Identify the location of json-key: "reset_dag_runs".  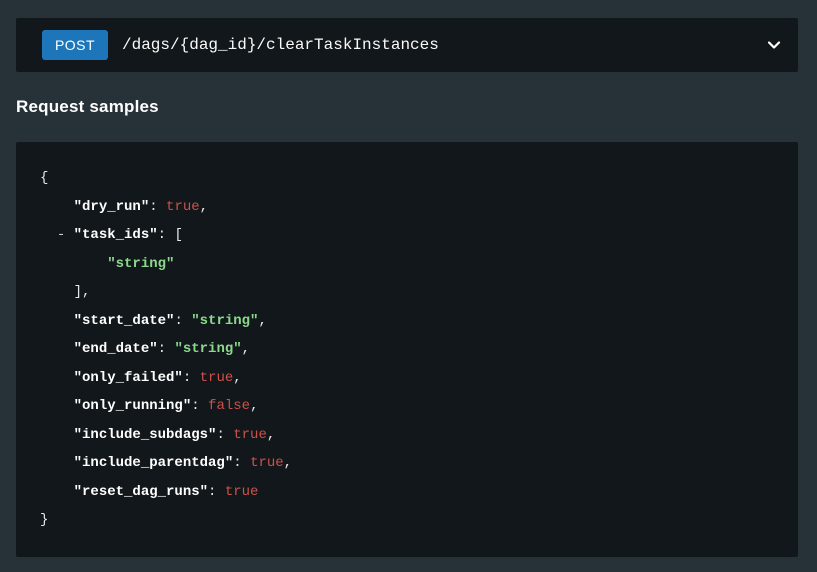
(141, 491).